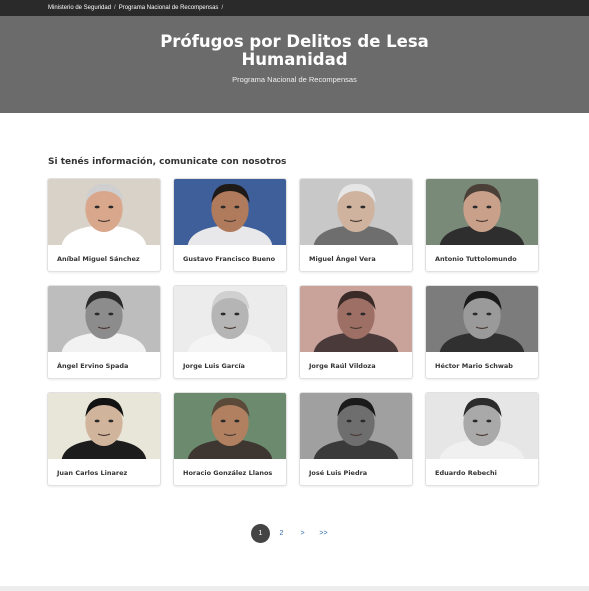  What do you see at coordinates (476, 259) in the screenshot?
I see `fugitive-name: Antonio Tuttolomundo` at bounding box center [476, 259].